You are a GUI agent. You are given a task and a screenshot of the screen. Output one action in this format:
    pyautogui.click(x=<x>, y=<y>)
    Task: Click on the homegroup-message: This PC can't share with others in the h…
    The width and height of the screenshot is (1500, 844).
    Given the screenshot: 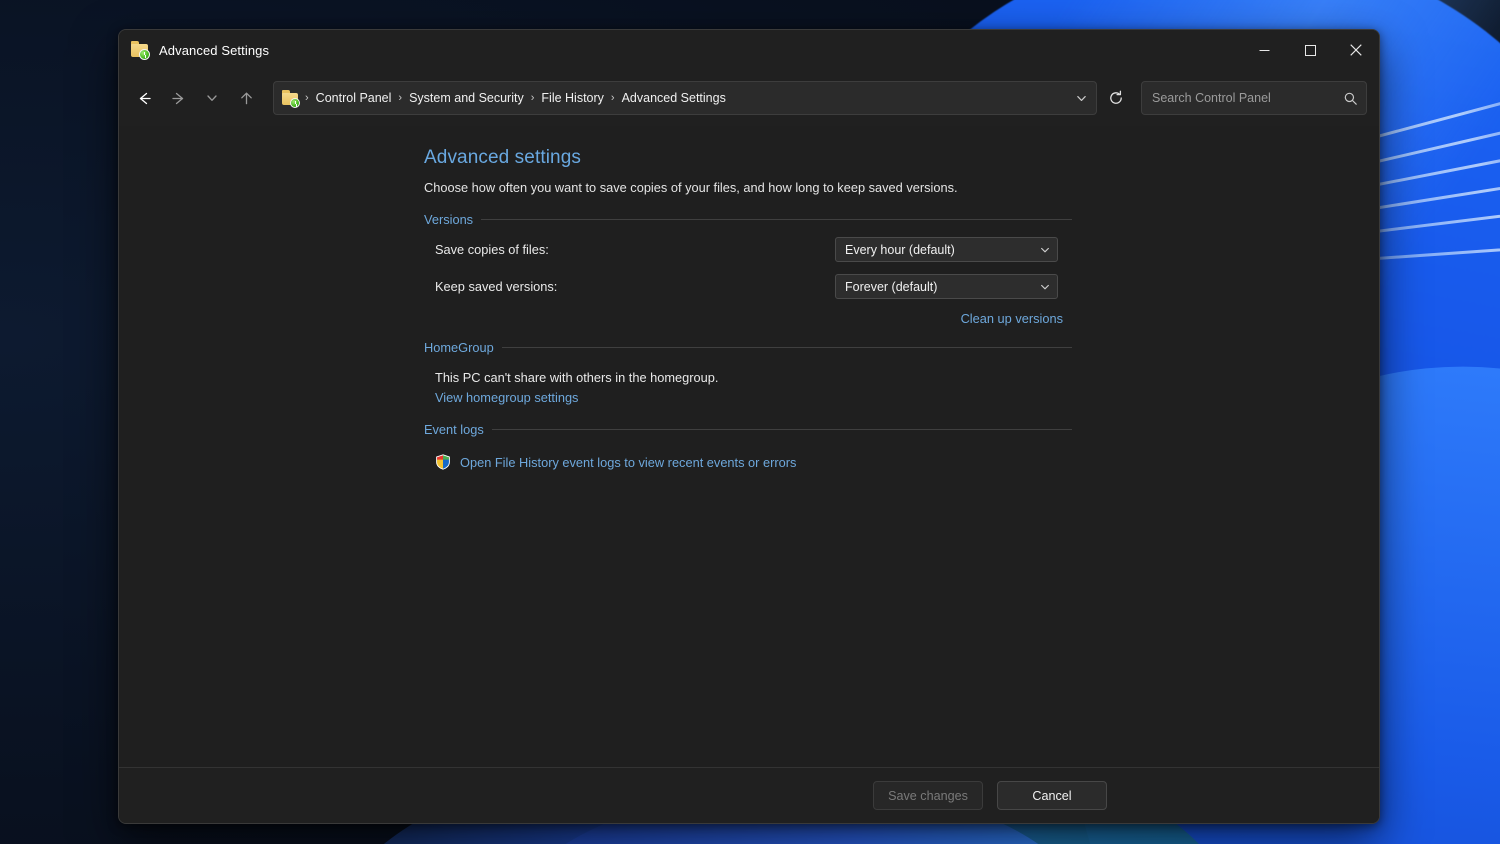 What is the action you would take?
    pyautogui.click(x=577, y=377)
    